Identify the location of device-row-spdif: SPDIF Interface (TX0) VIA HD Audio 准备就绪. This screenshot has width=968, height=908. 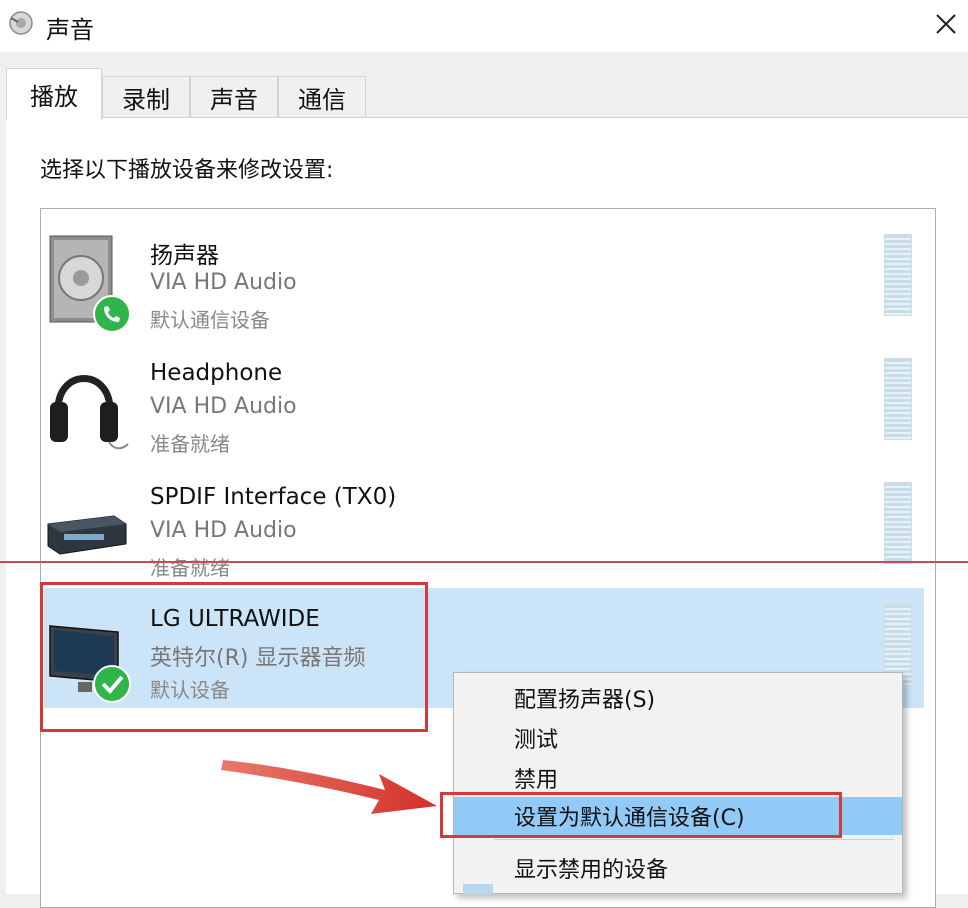
(484, 526).